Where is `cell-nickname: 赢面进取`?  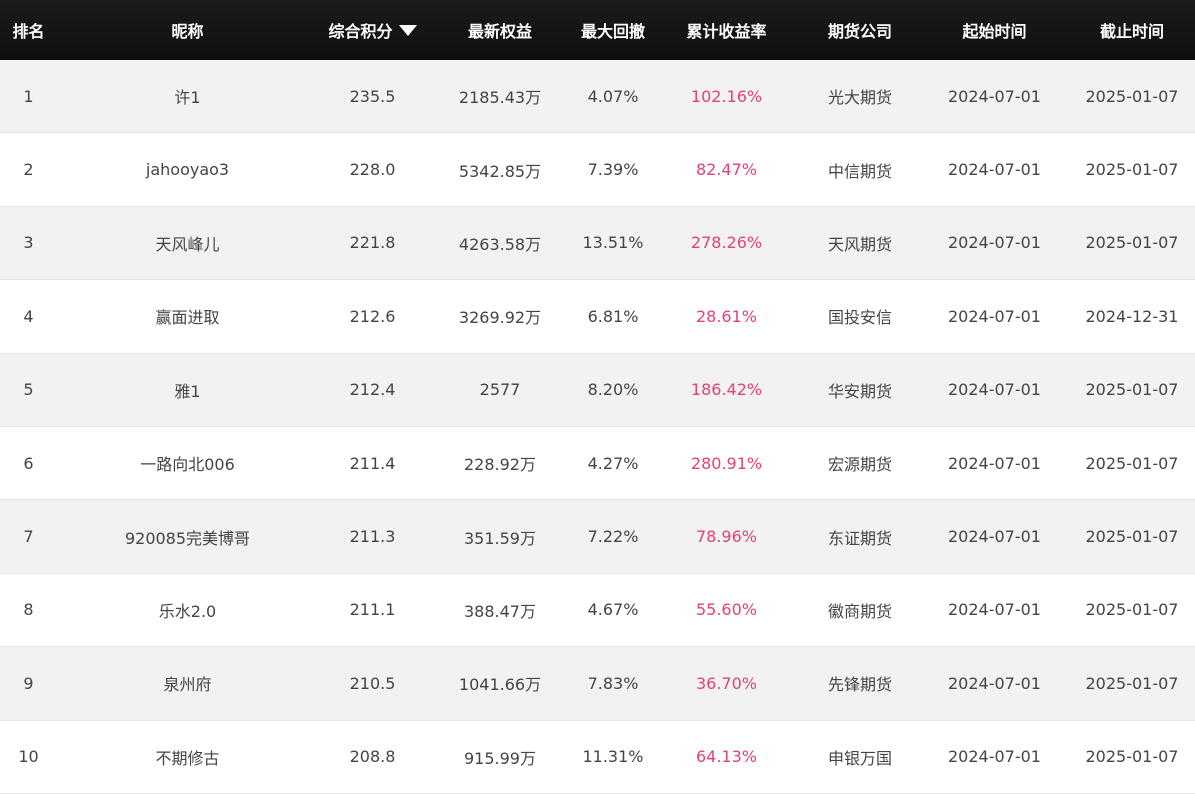
cell-nickname: 赢面进取 is located at coordinates (187, 318).